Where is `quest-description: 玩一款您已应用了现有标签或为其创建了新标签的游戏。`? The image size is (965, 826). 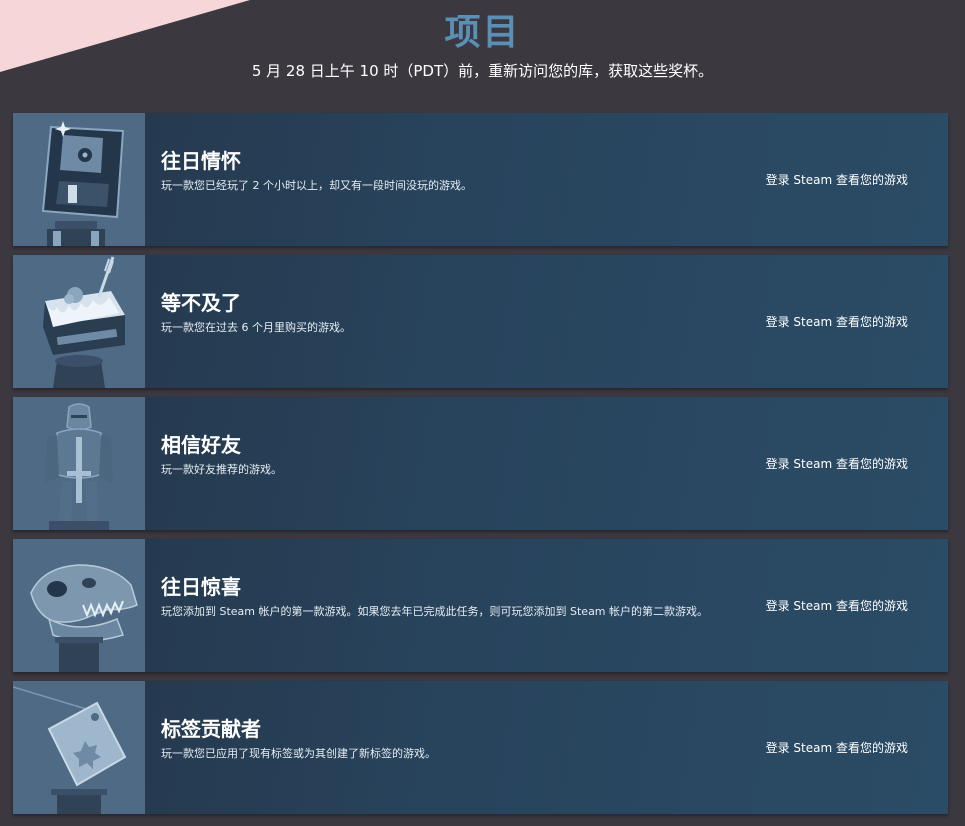 quest-description: 玩一款您已应用了现有标签或为其创建了新标签的游戏。 is located at coordinates (298, 753).